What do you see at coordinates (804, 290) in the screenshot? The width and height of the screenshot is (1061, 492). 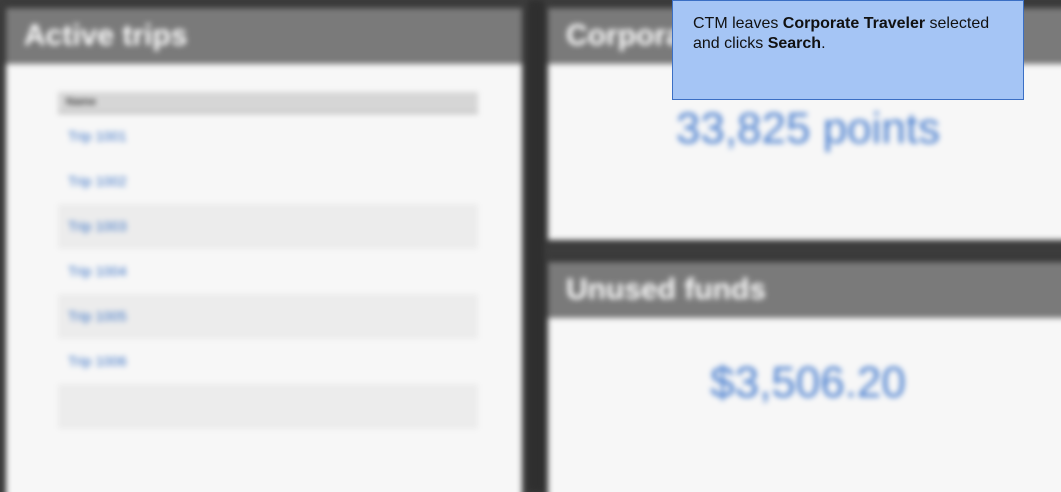 I see `unused-funds-title: Unused funds` at bounding box center [804, 290].